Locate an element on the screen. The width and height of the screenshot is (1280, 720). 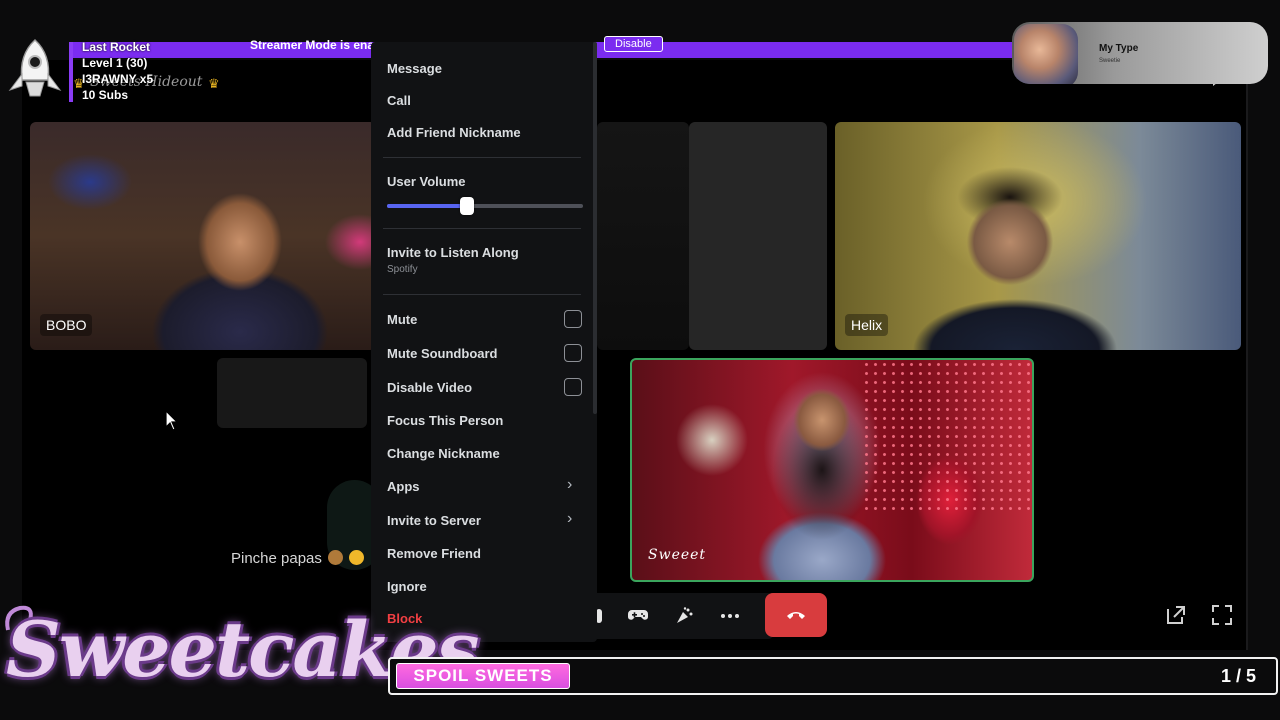
soundboard-icon is located at coordinates (684, 616).